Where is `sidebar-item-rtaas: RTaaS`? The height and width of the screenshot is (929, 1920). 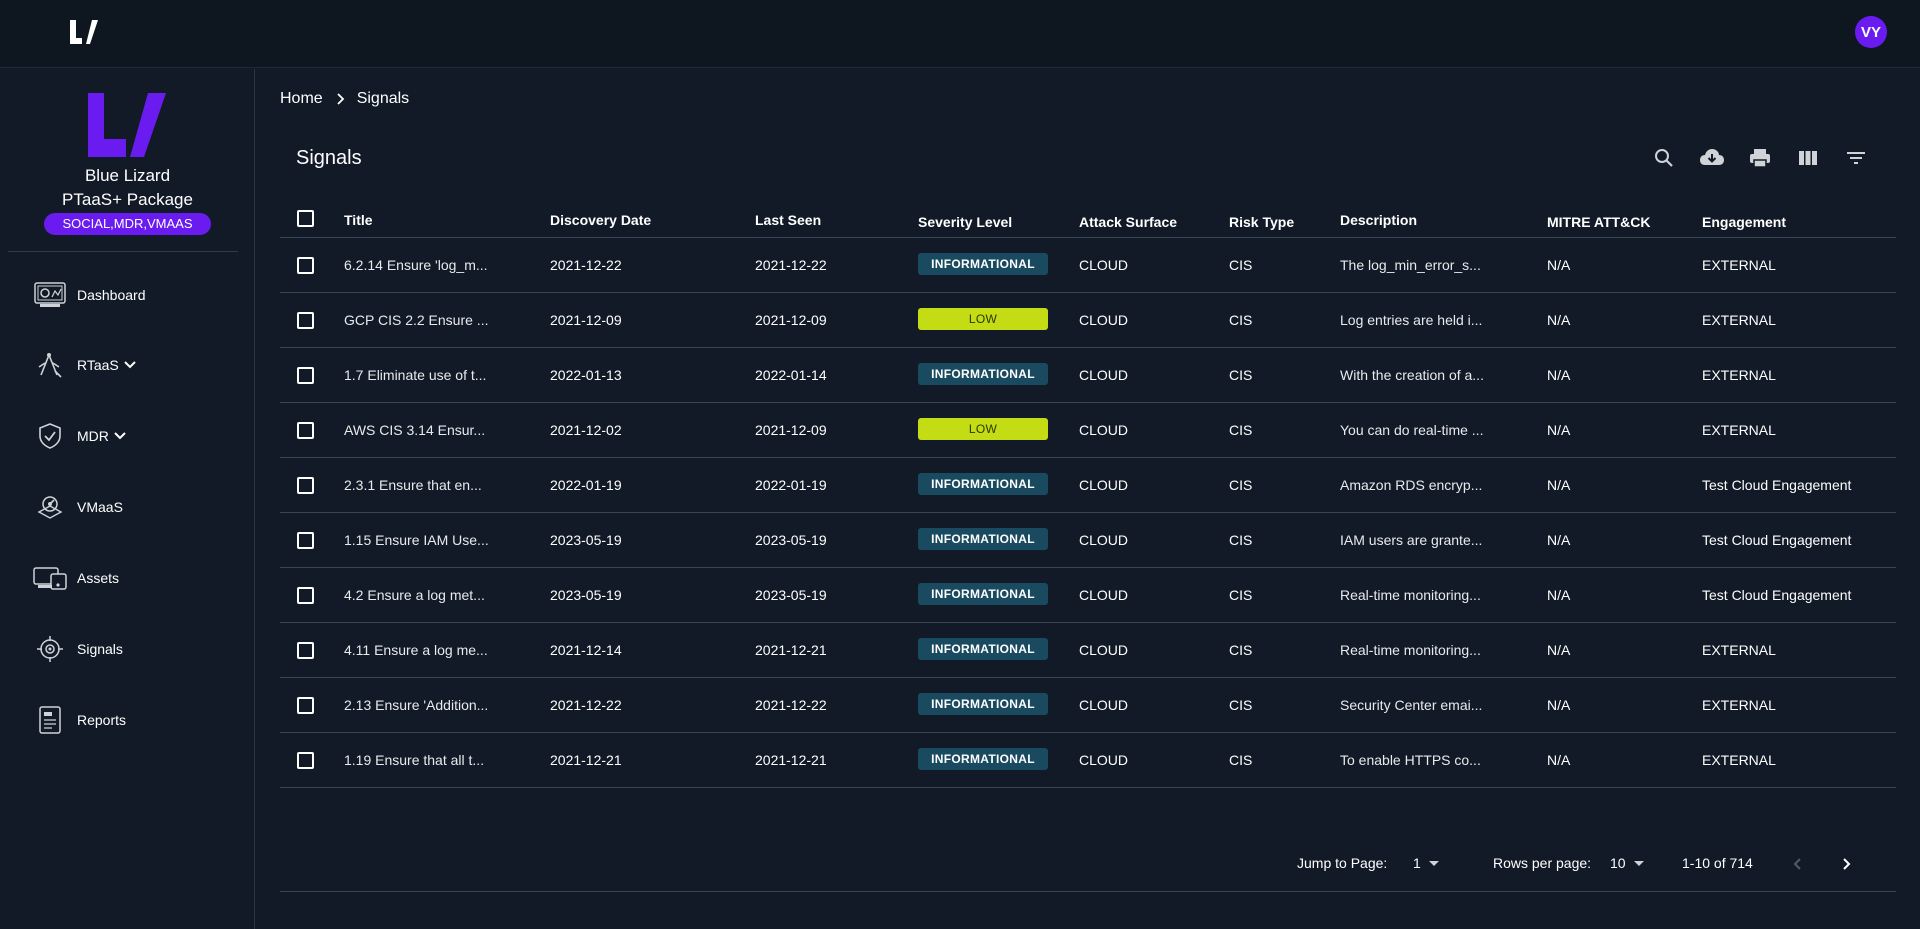 sidebar-item-rtaas: RTaaS is located at coordinates (138, 365).